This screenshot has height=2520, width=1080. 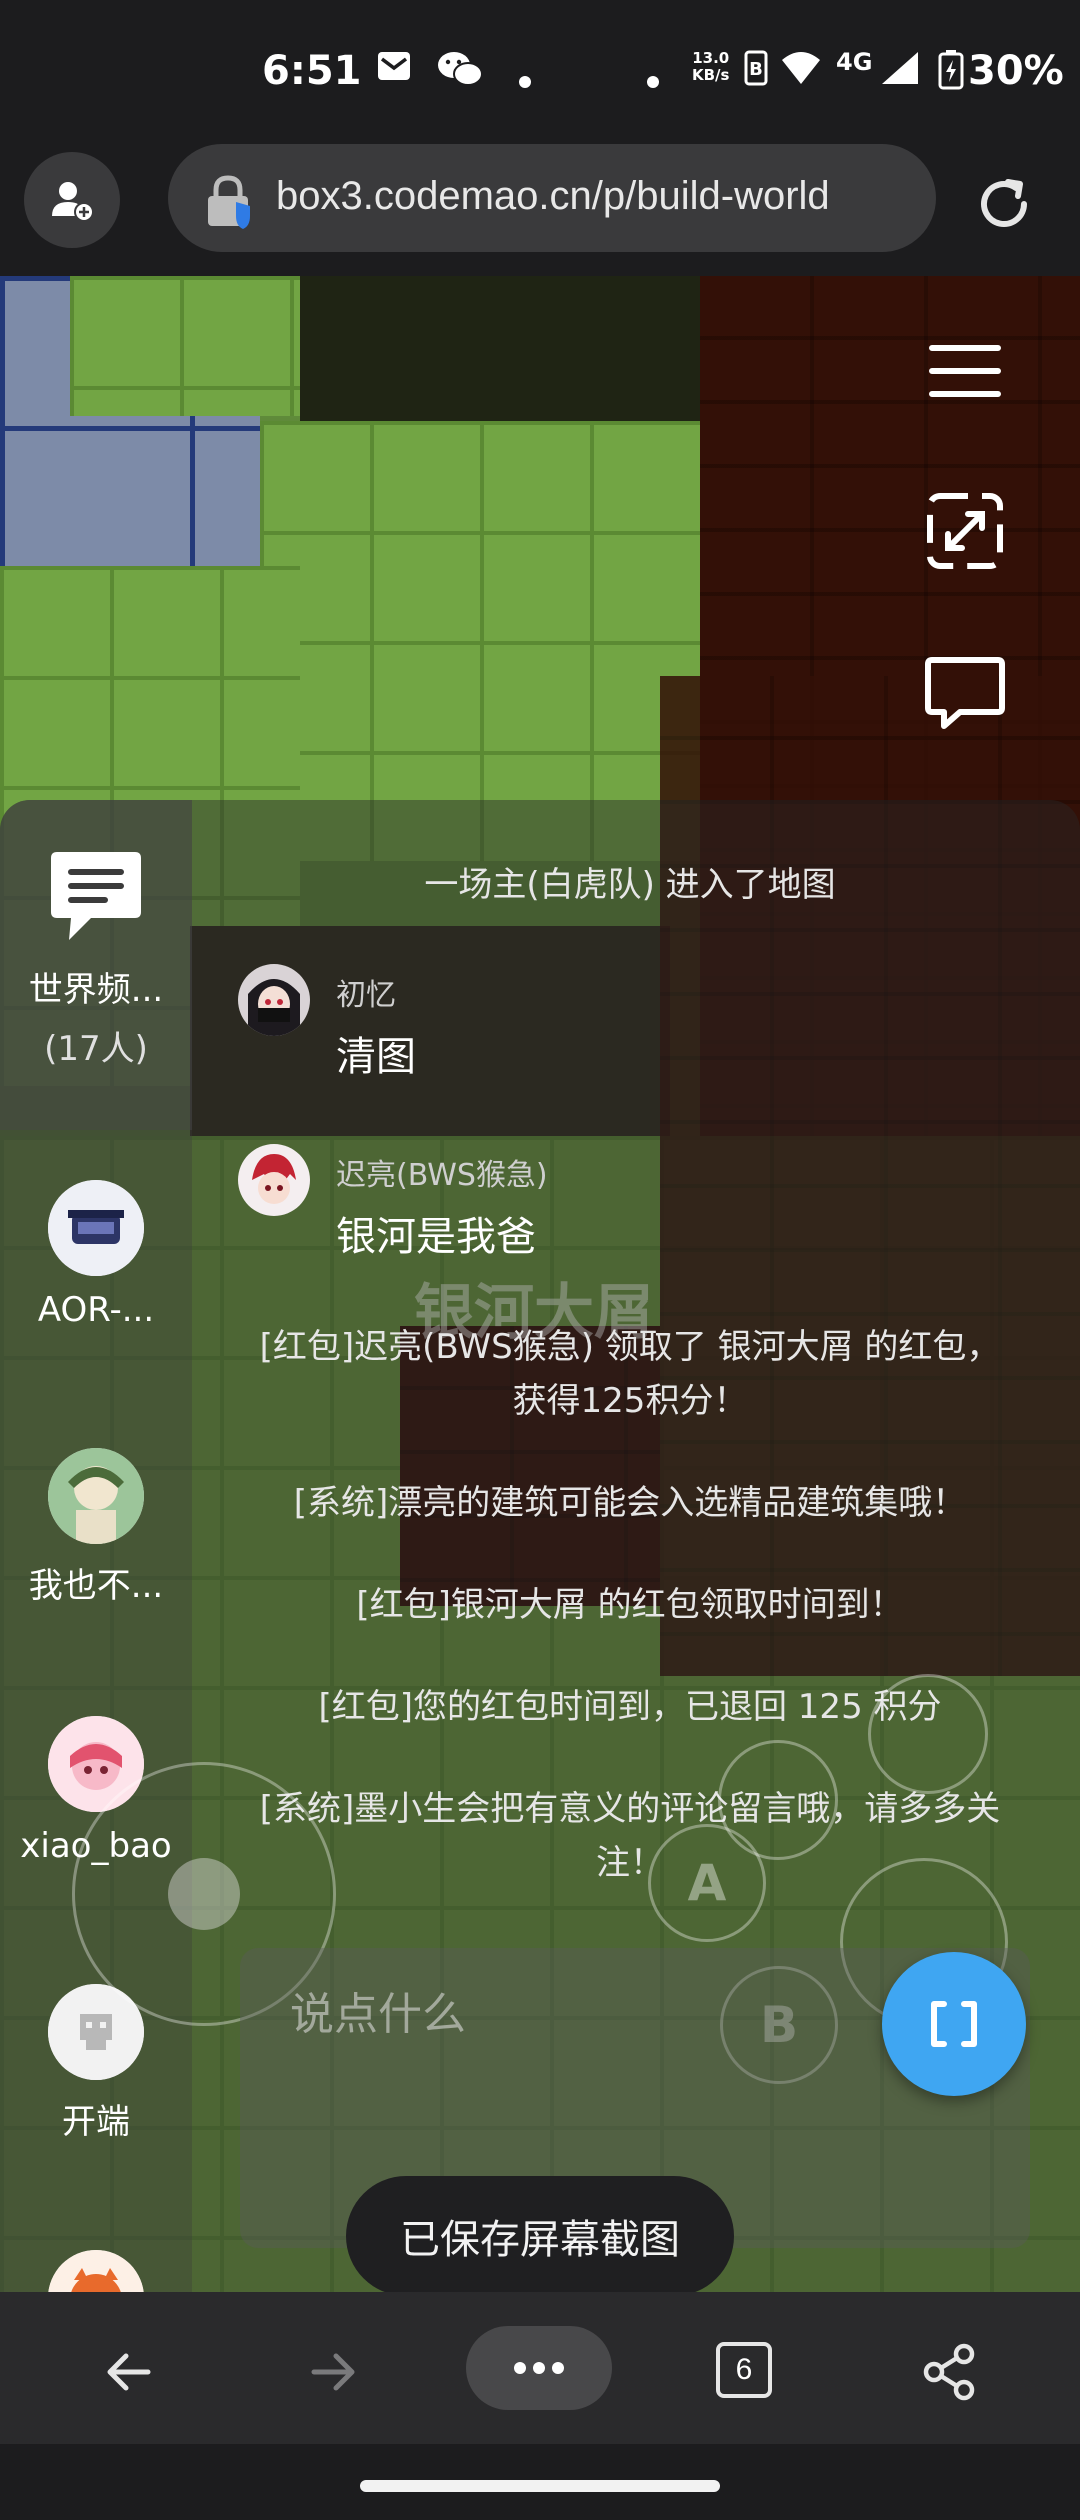 What do you see at coordinates (630, 1605) in the screenshot?
I see `system-message: [红包]银河大屑 的红包领取时间到！` at bounding box center [630, 1605].